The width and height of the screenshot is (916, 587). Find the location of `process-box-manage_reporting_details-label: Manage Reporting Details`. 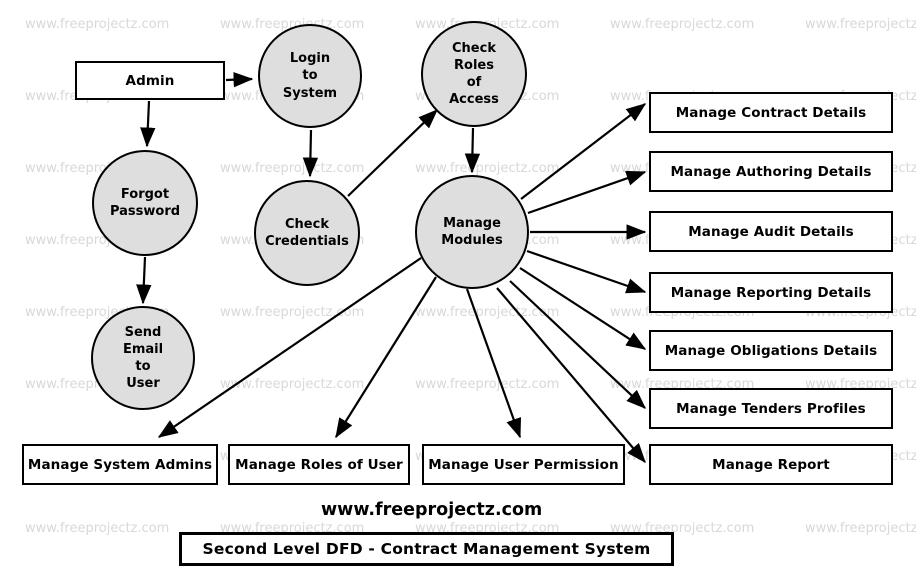

process-box-manage_reporting_details-label: Manage Reporting Details is located at coordinates (771, 292).